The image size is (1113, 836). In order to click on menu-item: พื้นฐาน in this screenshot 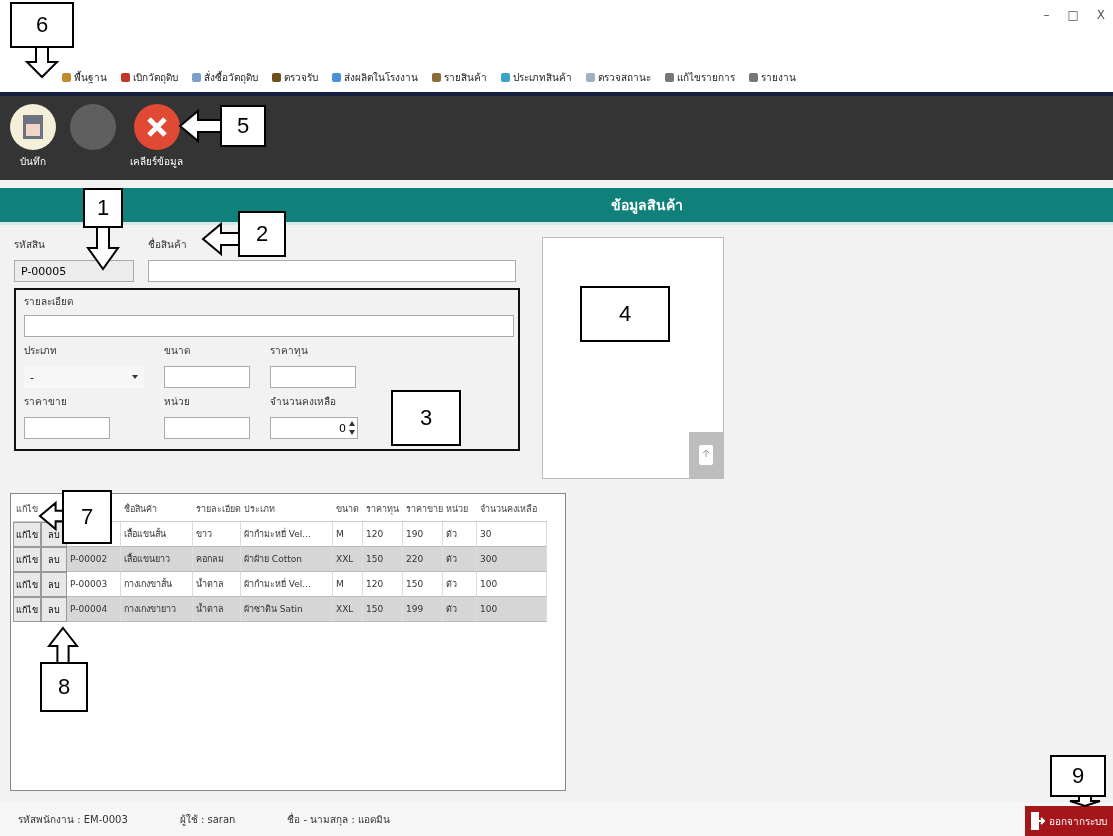, I will do `click(84, 77)`.